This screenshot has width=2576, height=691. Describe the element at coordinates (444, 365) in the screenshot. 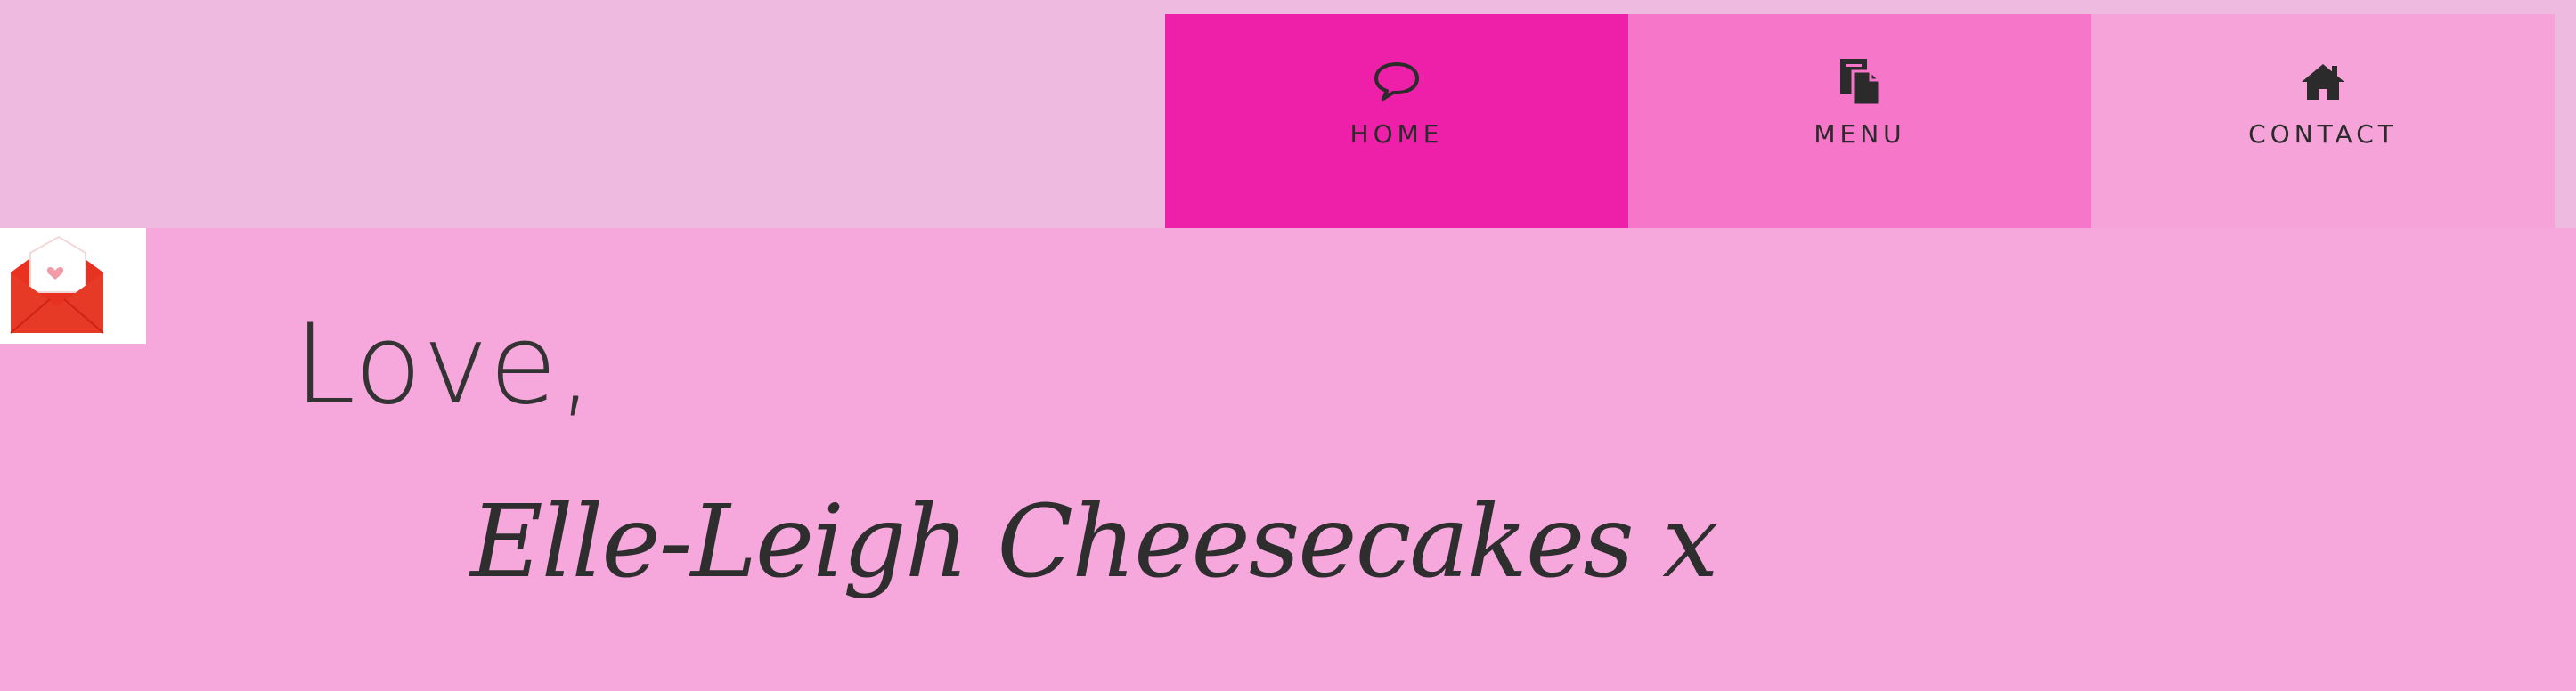

I see `greeting-text: Love,` at that location.